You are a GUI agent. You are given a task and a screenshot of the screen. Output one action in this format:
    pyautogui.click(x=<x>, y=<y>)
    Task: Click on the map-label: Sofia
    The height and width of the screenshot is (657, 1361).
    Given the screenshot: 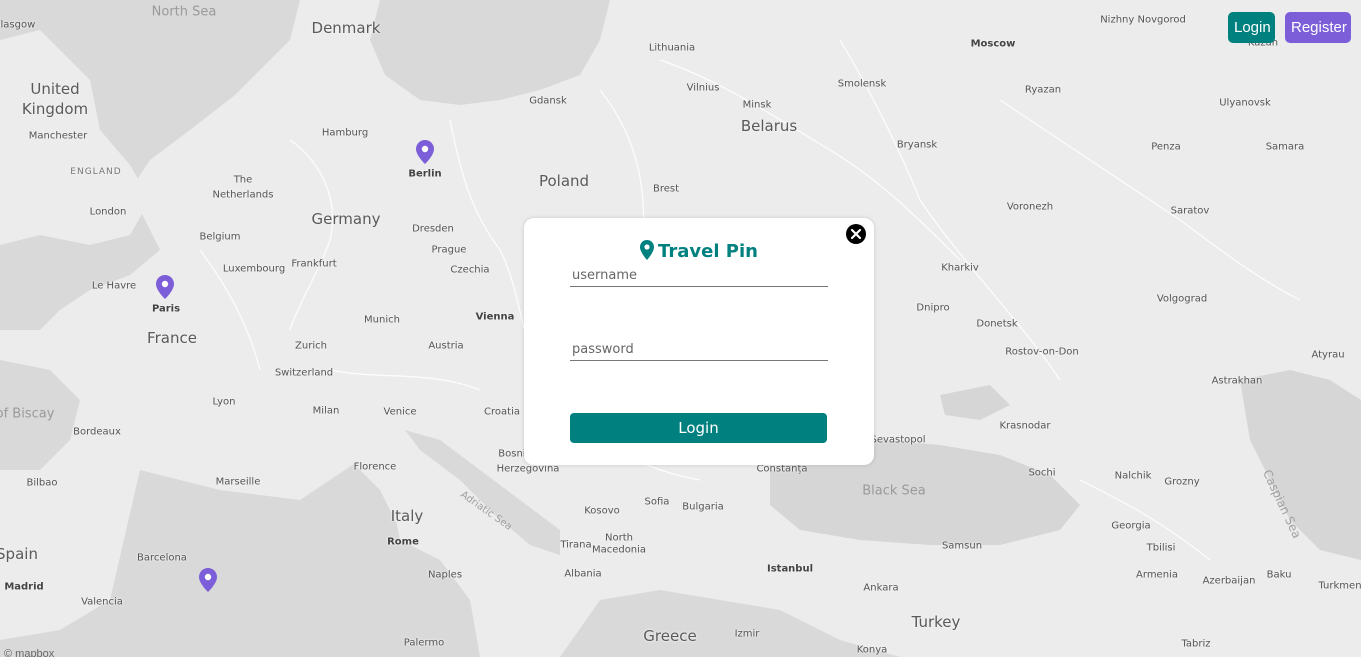 What is the action you would take?
    pyautogui.click(x=657, y=502)
    